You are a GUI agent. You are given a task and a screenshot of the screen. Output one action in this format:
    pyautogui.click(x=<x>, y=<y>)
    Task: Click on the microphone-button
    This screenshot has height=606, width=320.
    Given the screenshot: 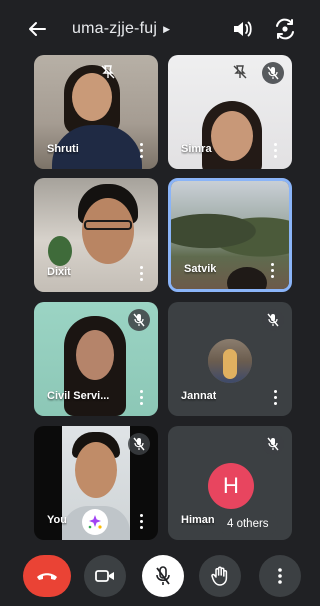 What is the action you would take?
    pyautogui.click(x=163, y=576)
    